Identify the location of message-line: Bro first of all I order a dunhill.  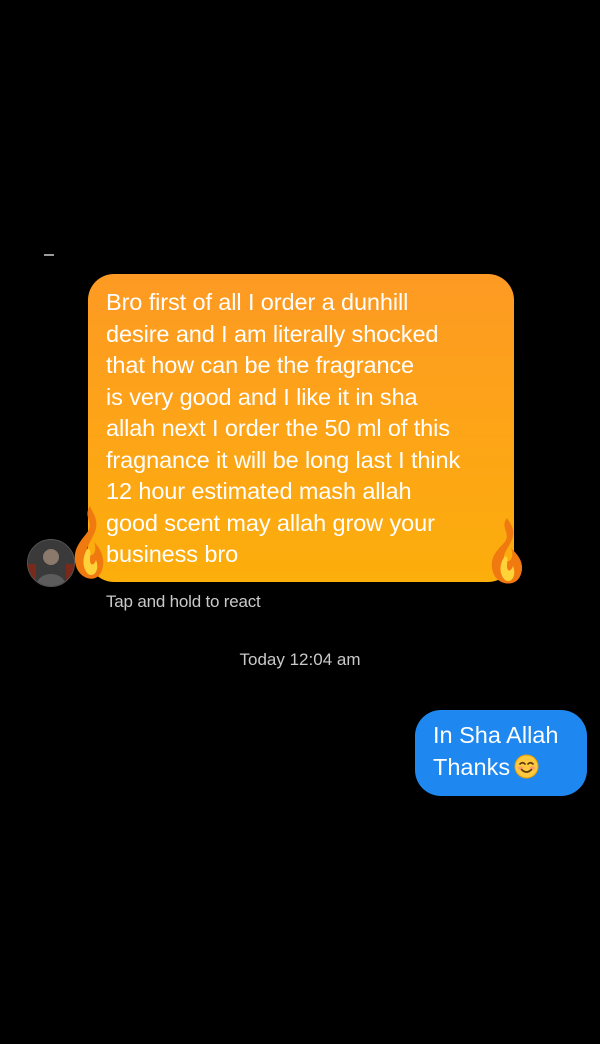
(257, 302).